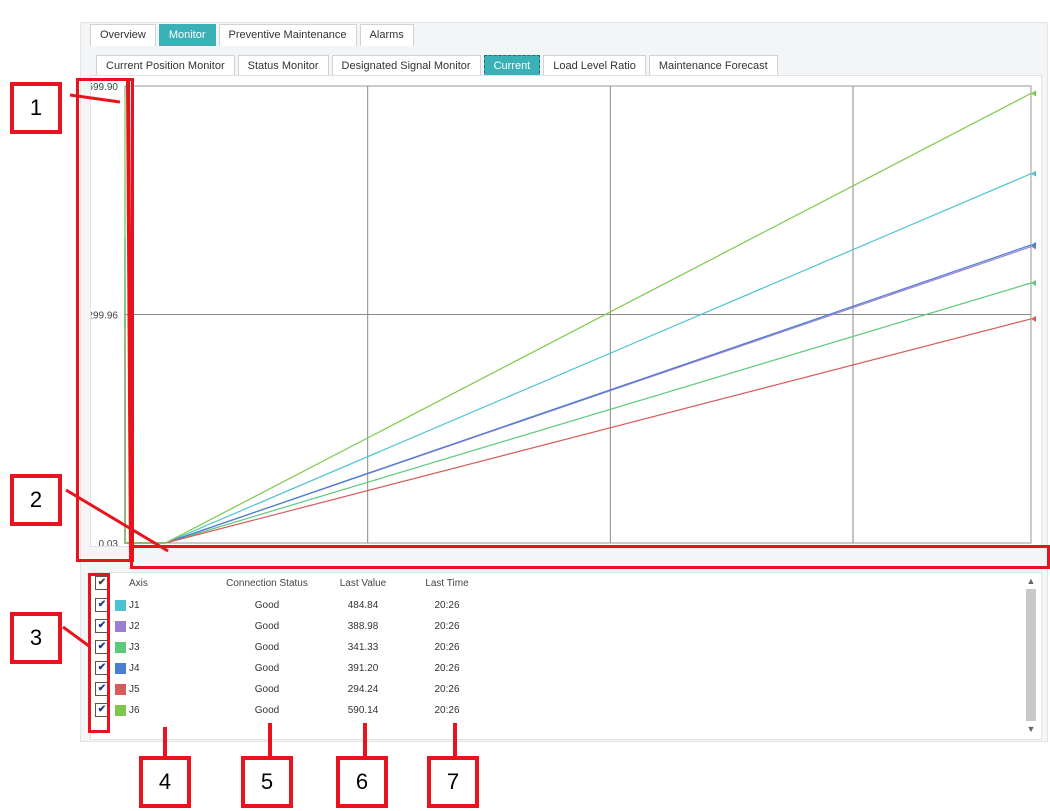 The width and height of the screenshot is (1050, 811). What do you see at coordinates (36, 108) in the screenshot?
I see `callout-1: 1` at bounding box center [36, 108].